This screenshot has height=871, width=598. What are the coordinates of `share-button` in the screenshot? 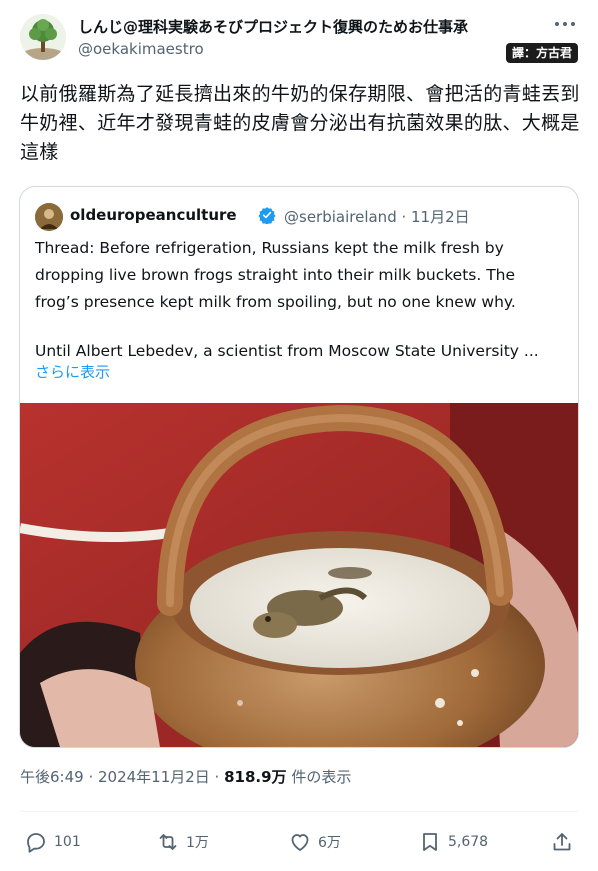 It's located at (562, 842).